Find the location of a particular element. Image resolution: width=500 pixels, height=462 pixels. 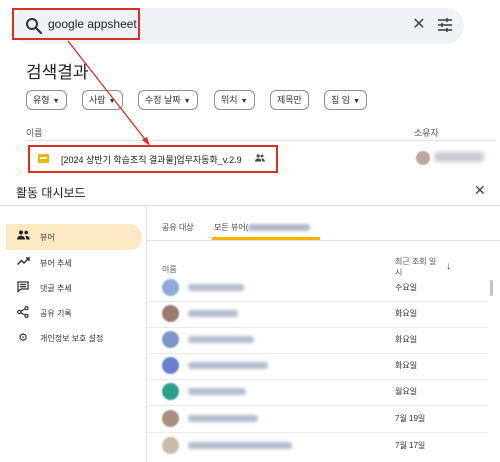

last-viewed: 7월 17일 is located at coordinates (410, 445).